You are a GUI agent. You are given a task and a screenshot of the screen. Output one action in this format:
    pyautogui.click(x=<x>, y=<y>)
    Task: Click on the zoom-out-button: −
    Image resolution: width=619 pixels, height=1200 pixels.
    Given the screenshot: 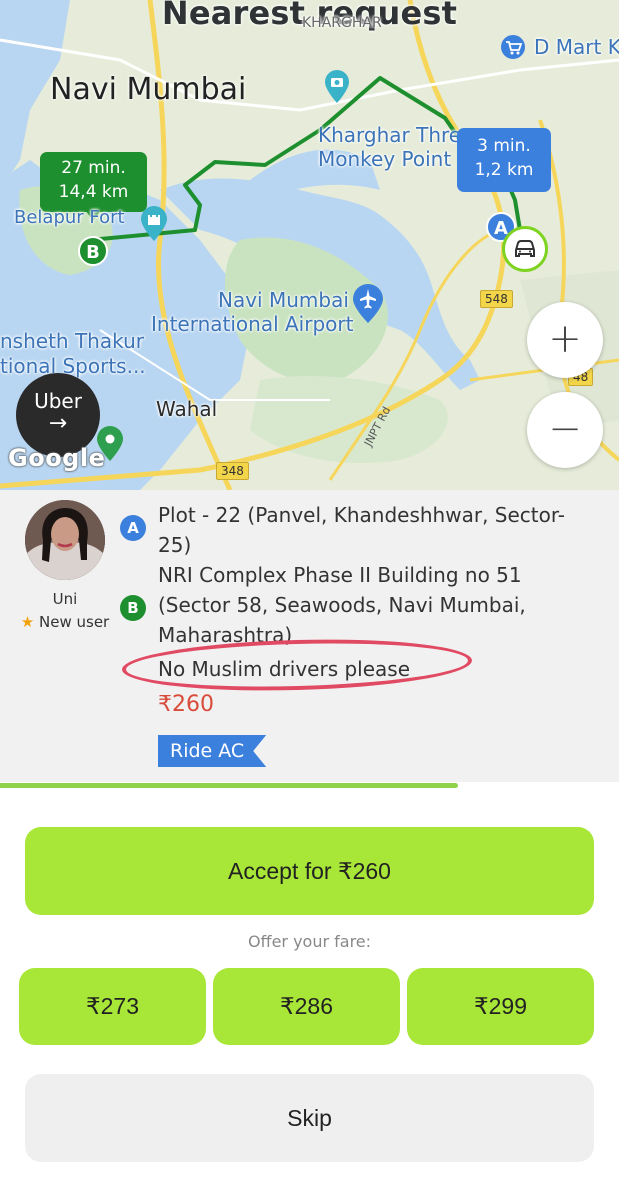 What is the action you would take?
    pyautogui.click(x=565, y=430)
    